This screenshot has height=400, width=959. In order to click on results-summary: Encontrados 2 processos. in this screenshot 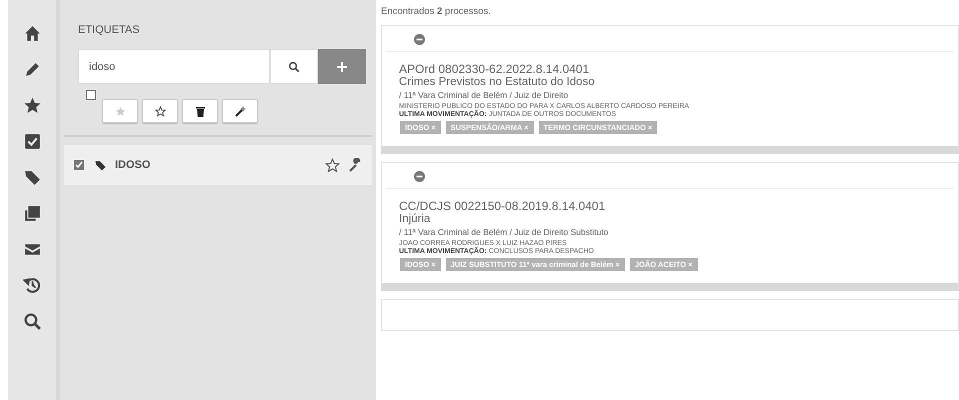, I will do `click(436, 11)`.